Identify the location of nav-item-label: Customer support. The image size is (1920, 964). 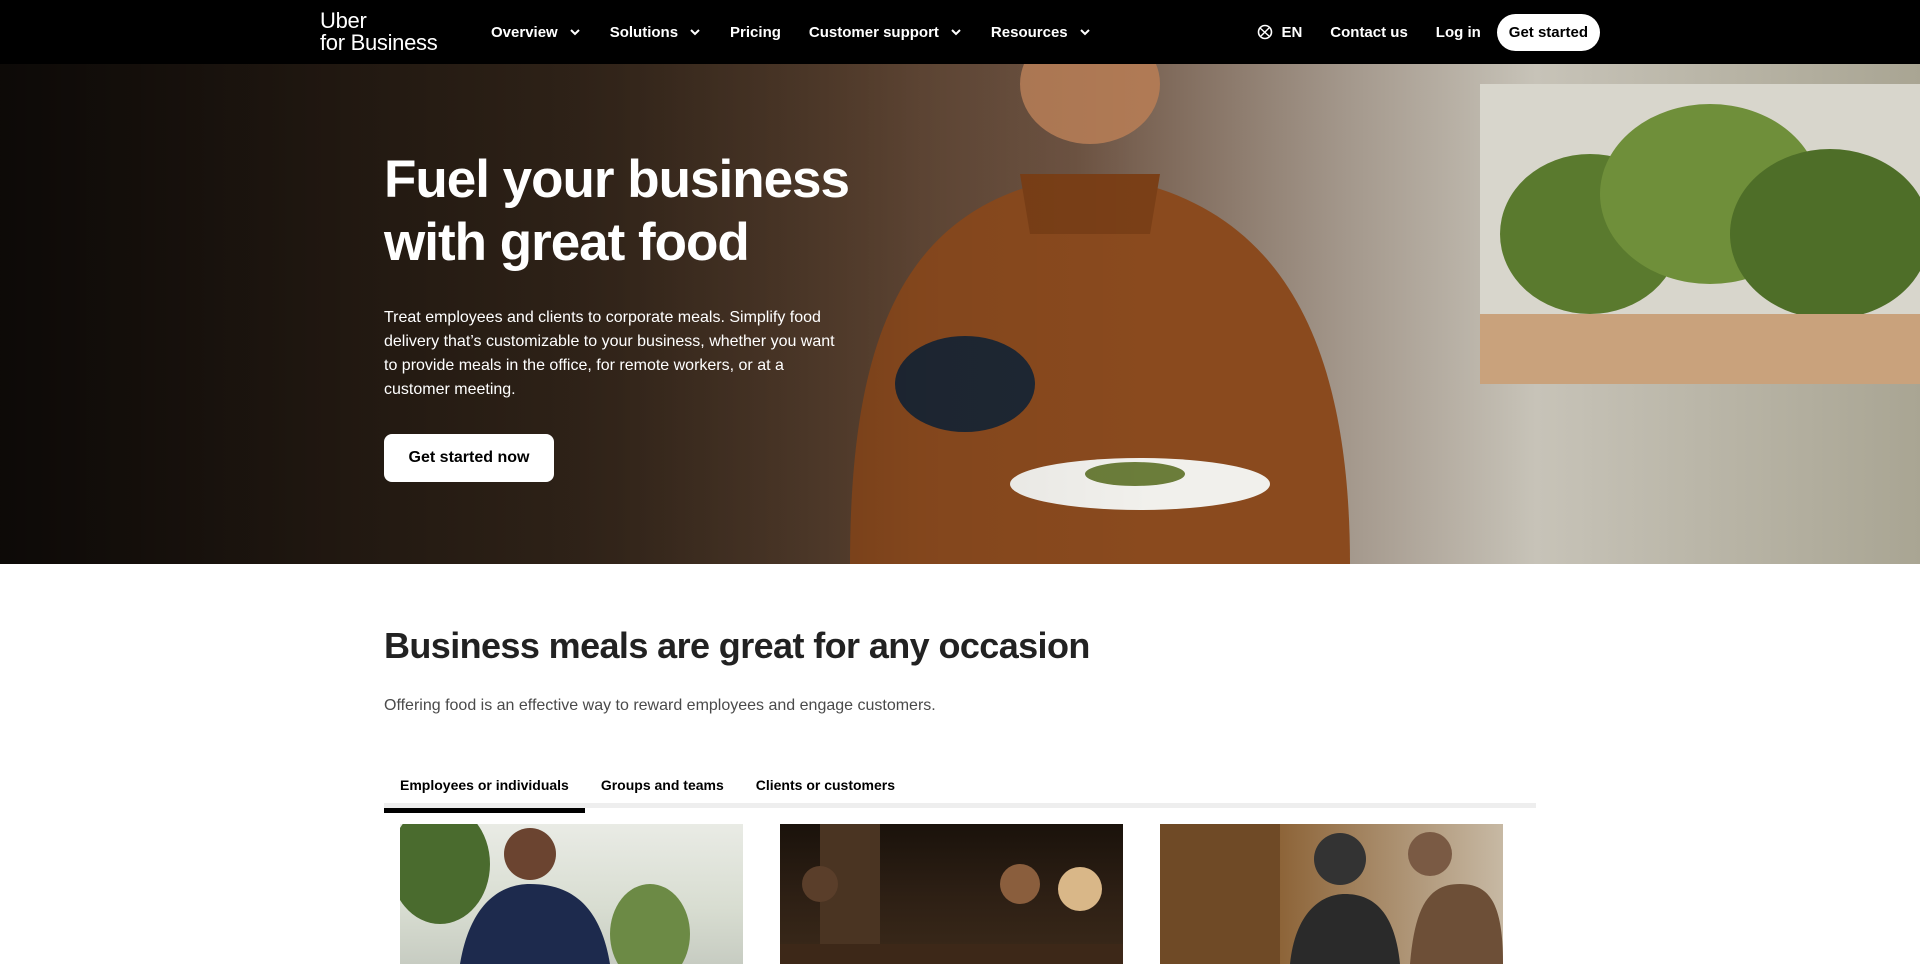
(873, 32).